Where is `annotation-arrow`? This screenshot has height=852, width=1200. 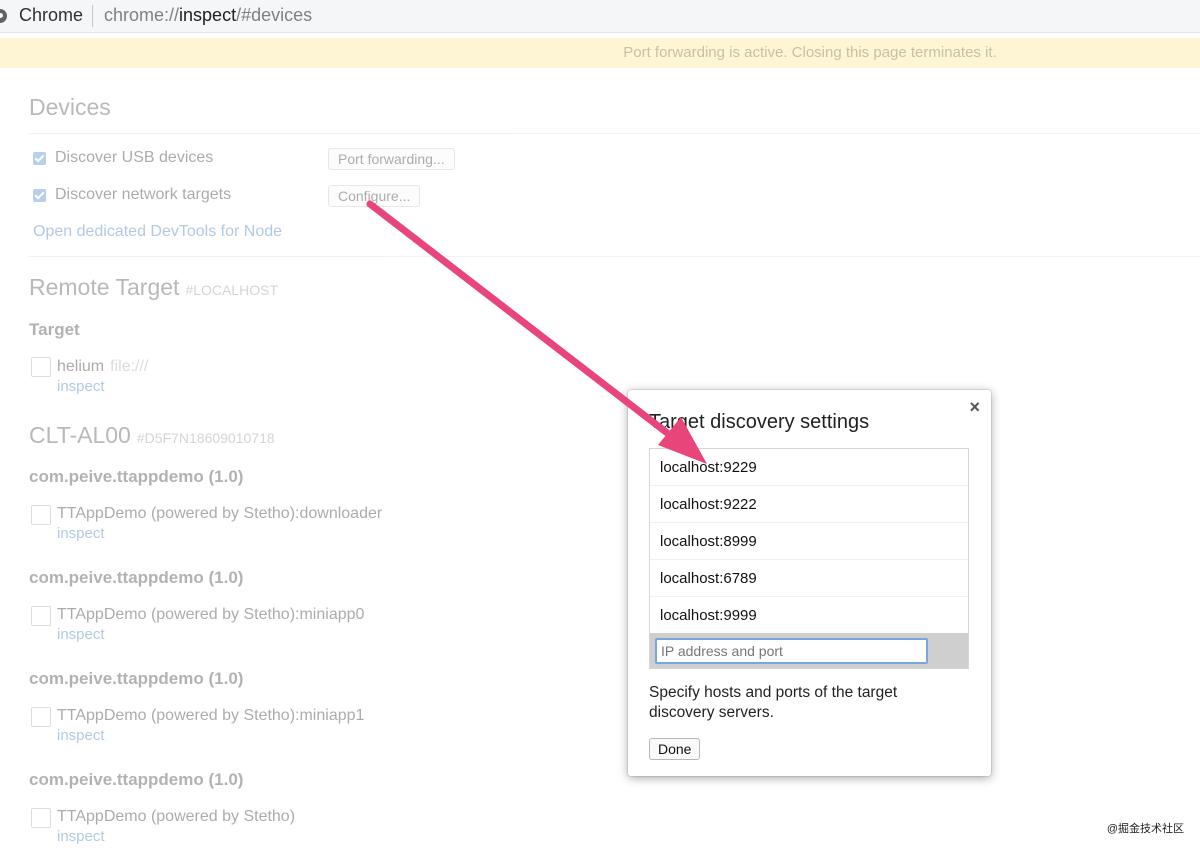 annotation-arrow is located at coordinates (536, 332).